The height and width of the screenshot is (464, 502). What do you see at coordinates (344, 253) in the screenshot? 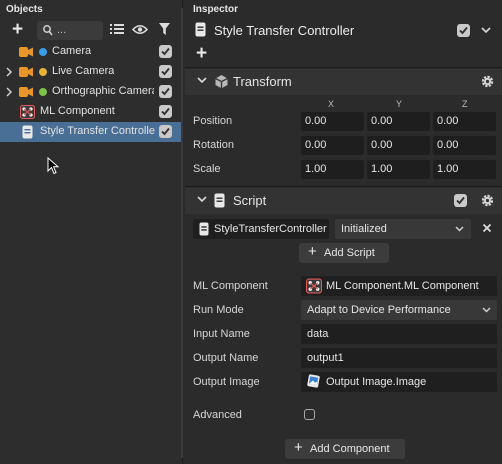
I see `add-script-button: + Add Script` at bounding box center [344, 253].